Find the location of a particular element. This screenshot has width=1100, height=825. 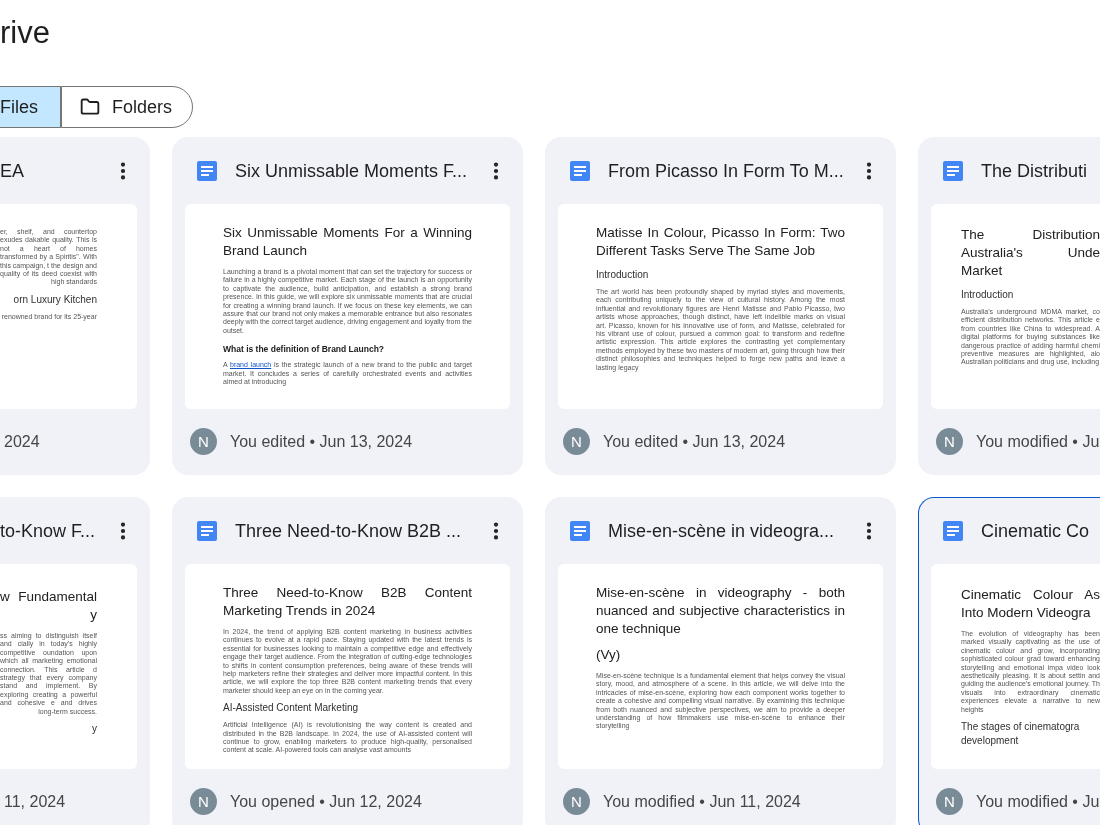

file-activity: You modified • Jun 11, 2024 is located at coordinates (702, 801).